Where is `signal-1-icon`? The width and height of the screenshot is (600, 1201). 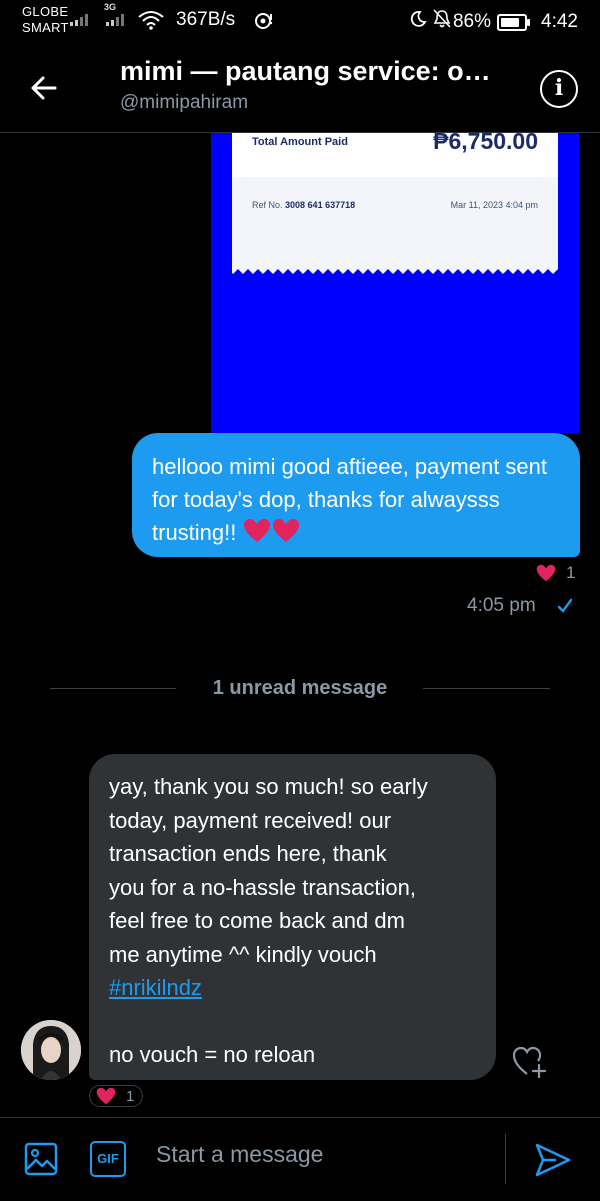
signal-1-icon is located at coordinates (82, 21).